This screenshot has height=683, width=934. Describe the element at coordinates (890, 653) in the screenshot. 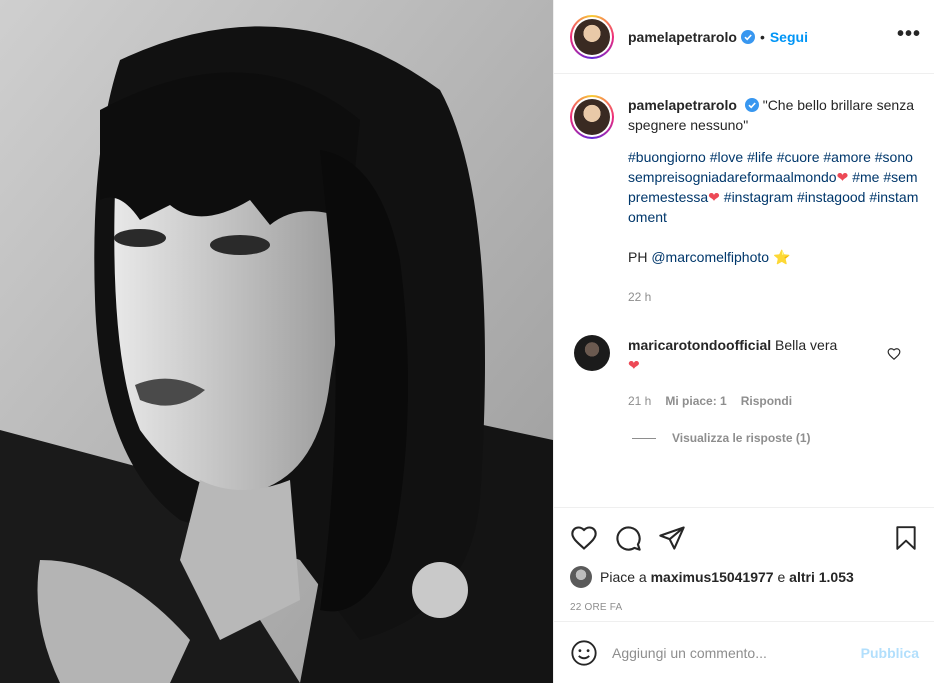

I see `publish-button: Pubblica` at that location.